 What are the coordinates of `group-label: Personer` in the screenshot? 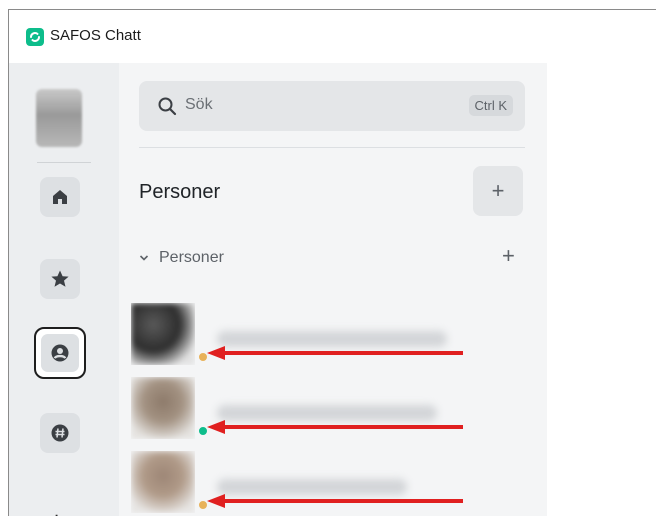 It's located at (191, 257).